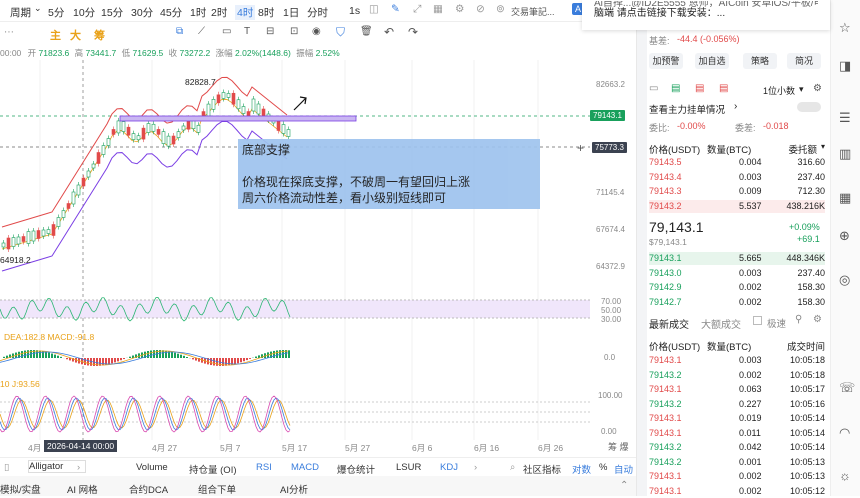 This screenshot has height=498, width=860. What do you see at coordinates (219, 12) in the screenshot?
I see `interval-6: 2时` at bounding box center [219, 12].